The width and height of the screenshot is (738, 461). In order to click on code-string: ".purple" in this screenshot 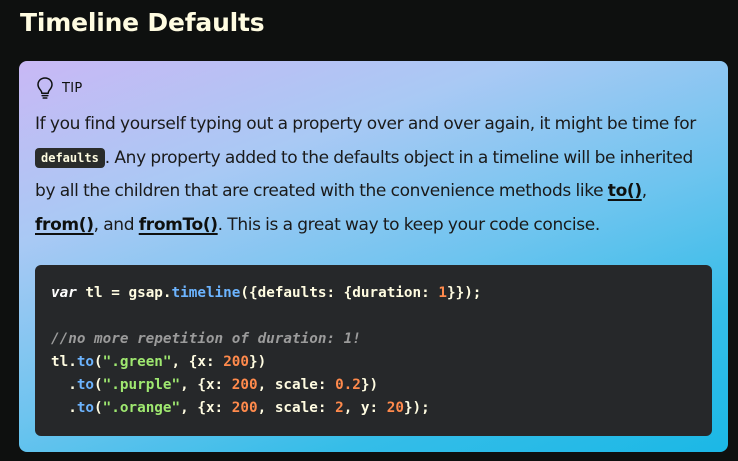, I will do `click(141, 385)`.